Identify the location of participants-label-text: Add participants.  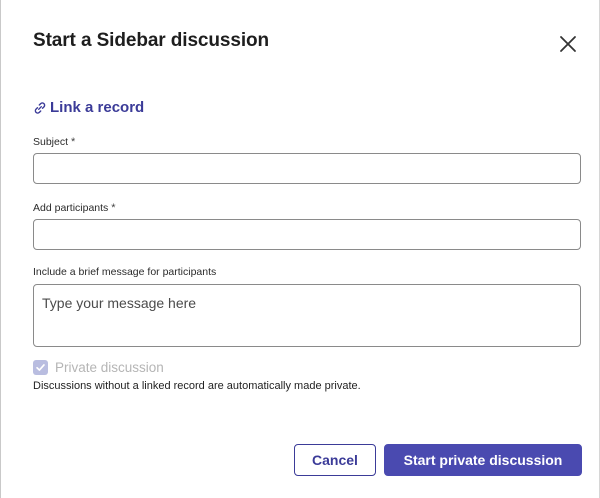
(71, 208).